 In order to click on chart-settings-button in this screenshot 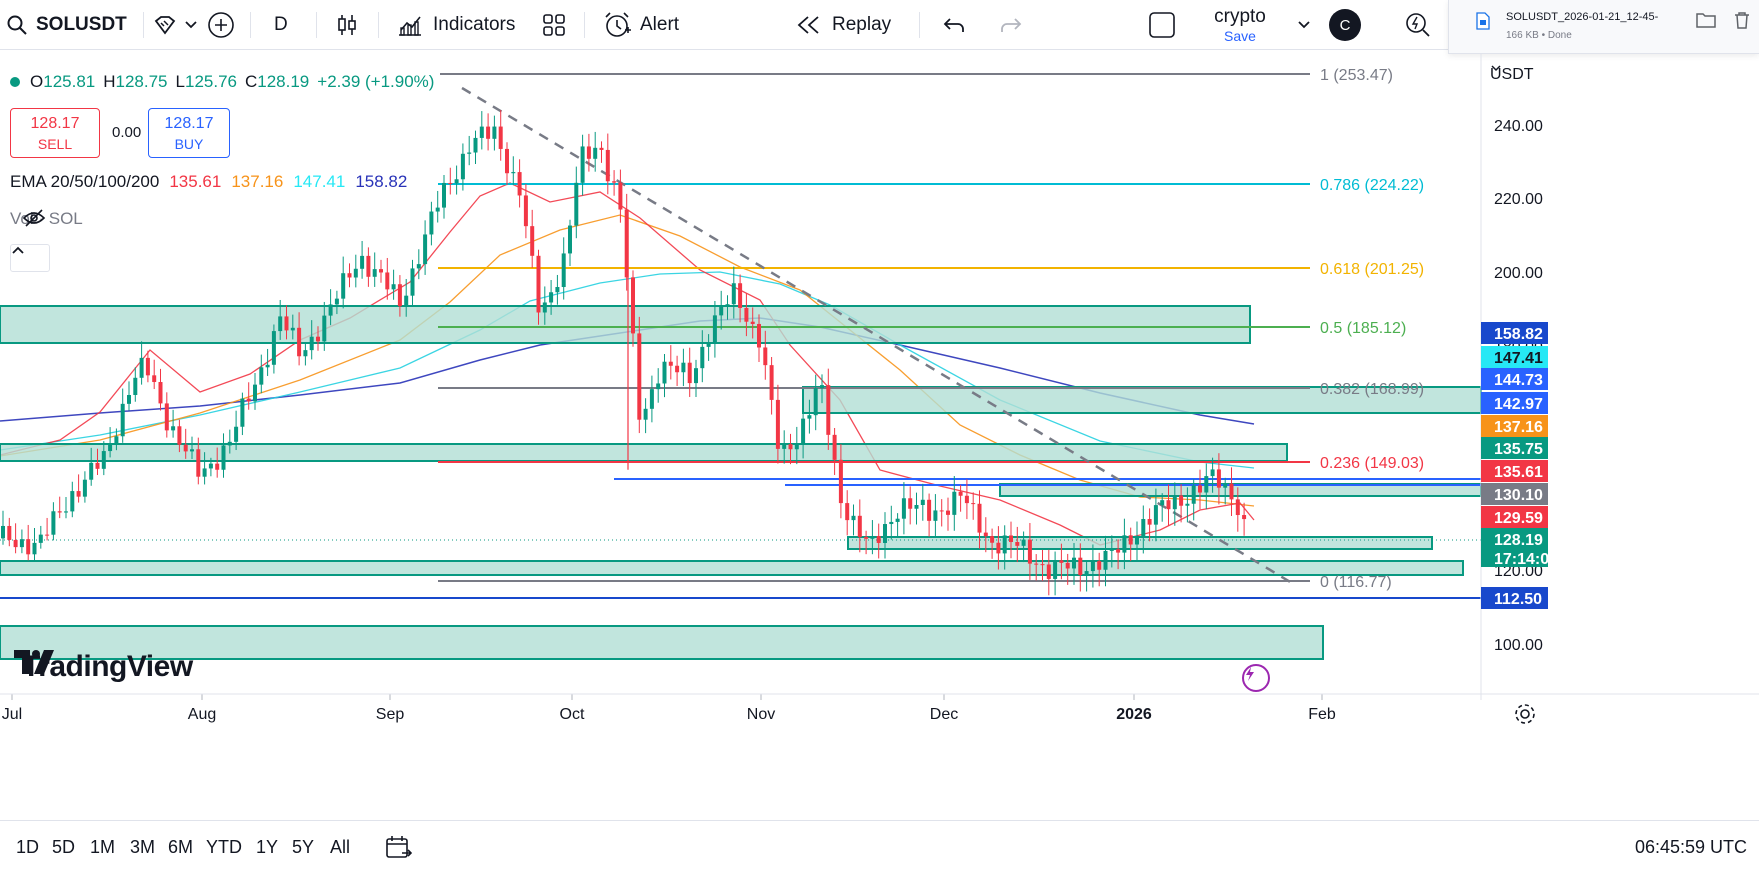, I will do `click(1525, 714)`.